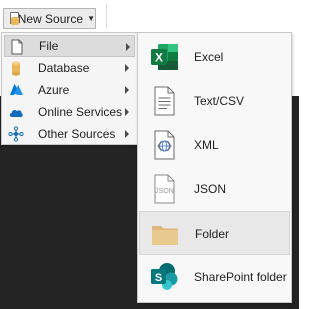 Image resolution: width=320 pixels, height=309 pixels. Describe the element at coordinates (80, 112) in the screenshot. I see `menu-item-label: Online Services` at that location.